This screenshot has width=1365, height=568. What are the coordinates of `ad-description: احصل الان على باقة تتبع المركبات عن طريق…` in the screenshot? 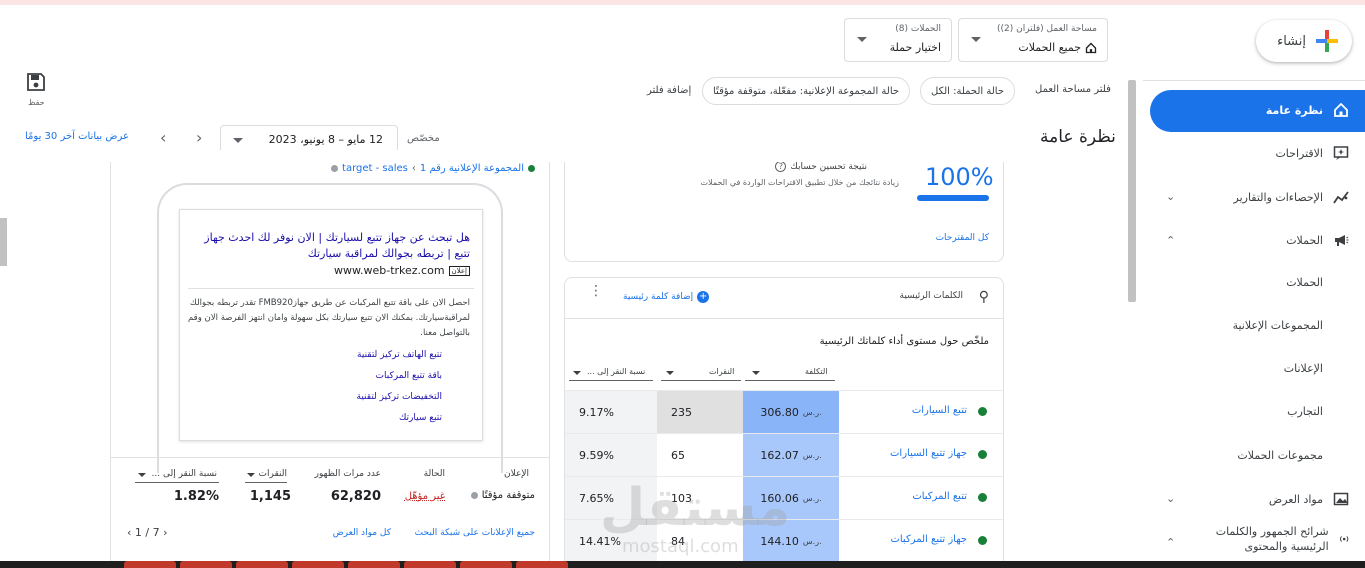 It's located at (329, 318).